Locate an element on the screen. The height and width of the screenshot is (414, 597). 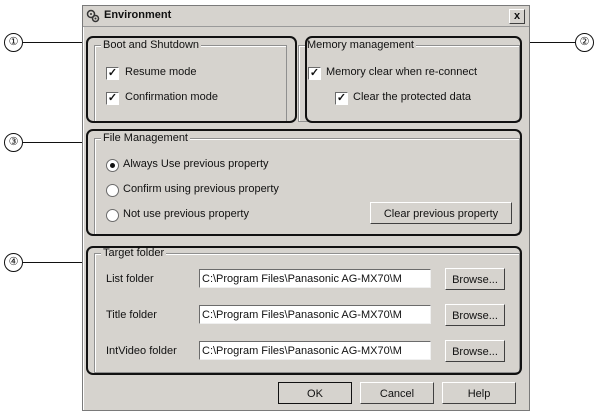
environment-icon is located at coordinates (93, 16).